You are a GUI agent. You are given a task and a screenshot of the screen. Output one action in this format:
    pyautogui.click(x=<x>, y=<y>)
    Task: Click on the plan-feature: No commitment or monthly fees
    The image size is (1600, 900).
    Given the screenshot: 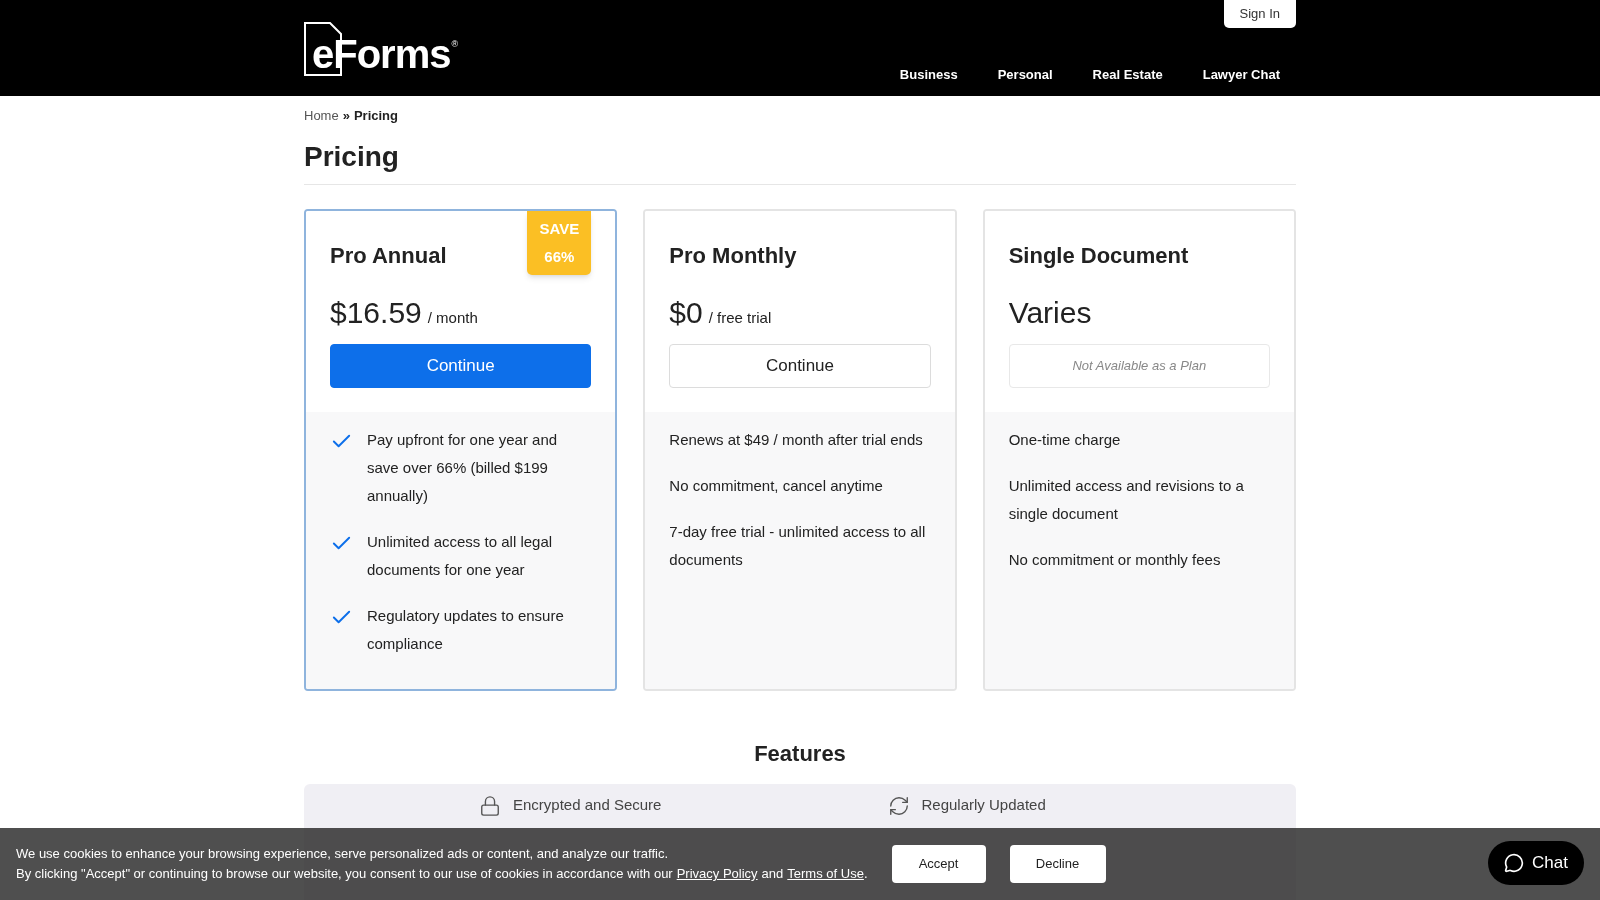 What is the action you would take?
    pyautogui.click(x=1114, y=559)
    